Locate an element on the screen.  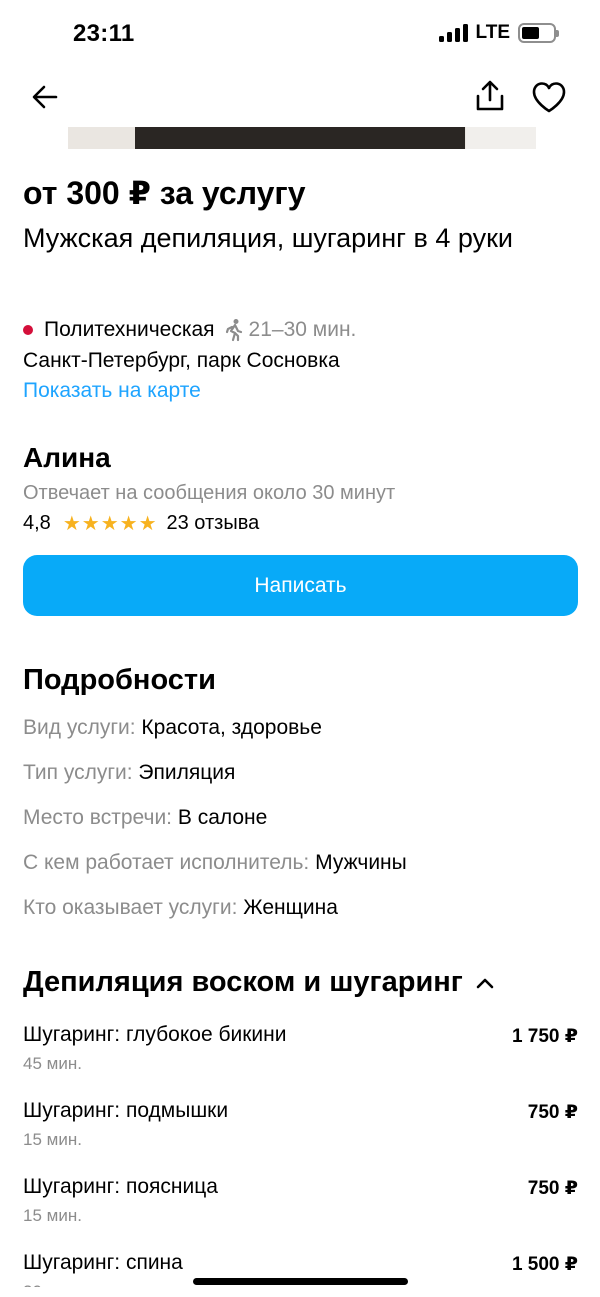
detail-row: С кем работает исполнитель: Мужчины is located at coordinates (215, 863).